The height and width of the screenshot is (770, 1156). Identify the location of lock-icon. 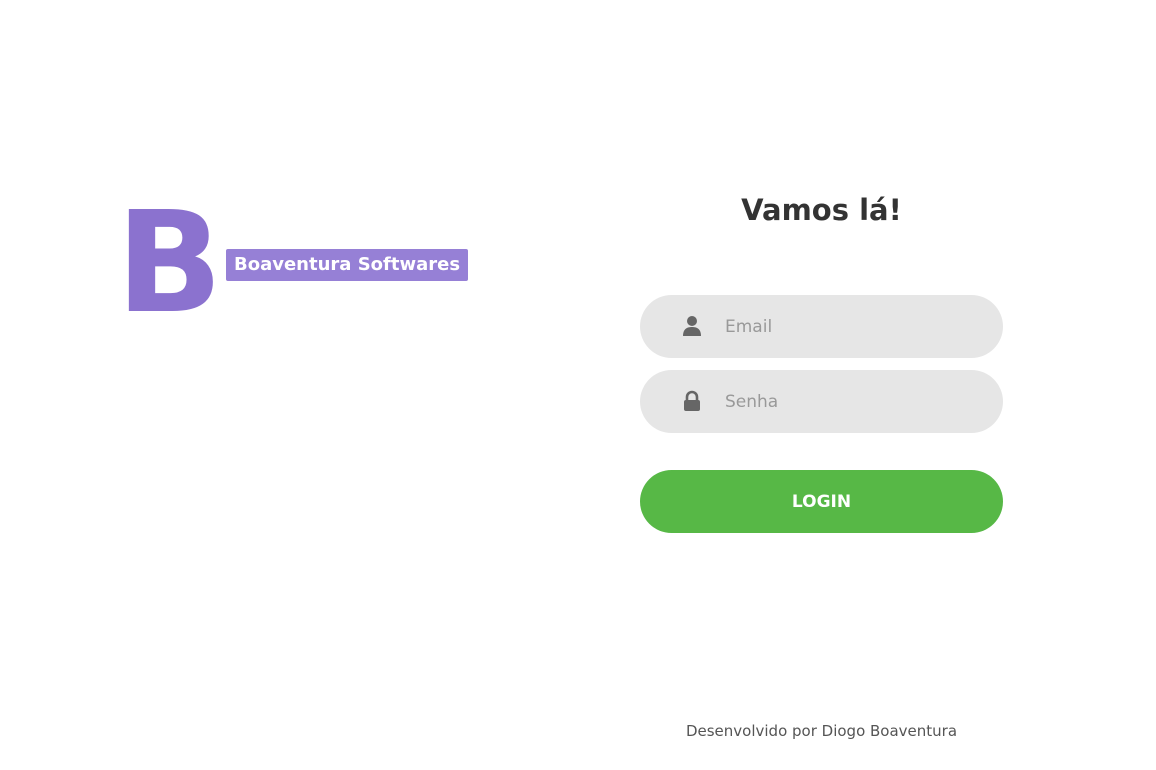
(692, 401).